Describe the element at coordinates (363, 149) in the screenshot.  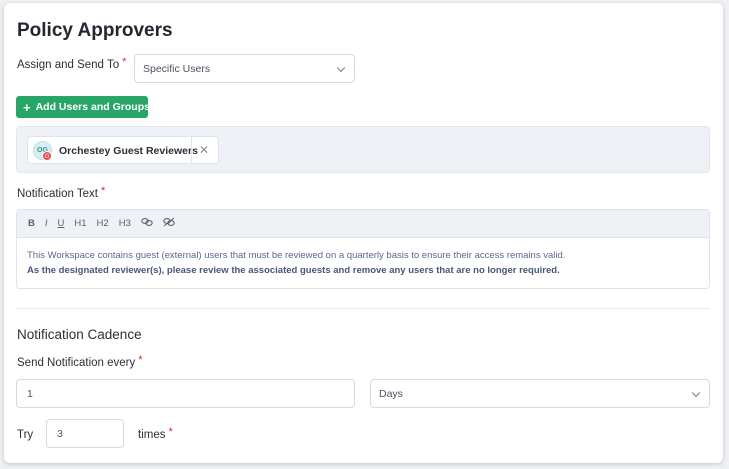
I see `selected-groups-panel: OG G Orchestey Guest Reviewers ✕` at that location.